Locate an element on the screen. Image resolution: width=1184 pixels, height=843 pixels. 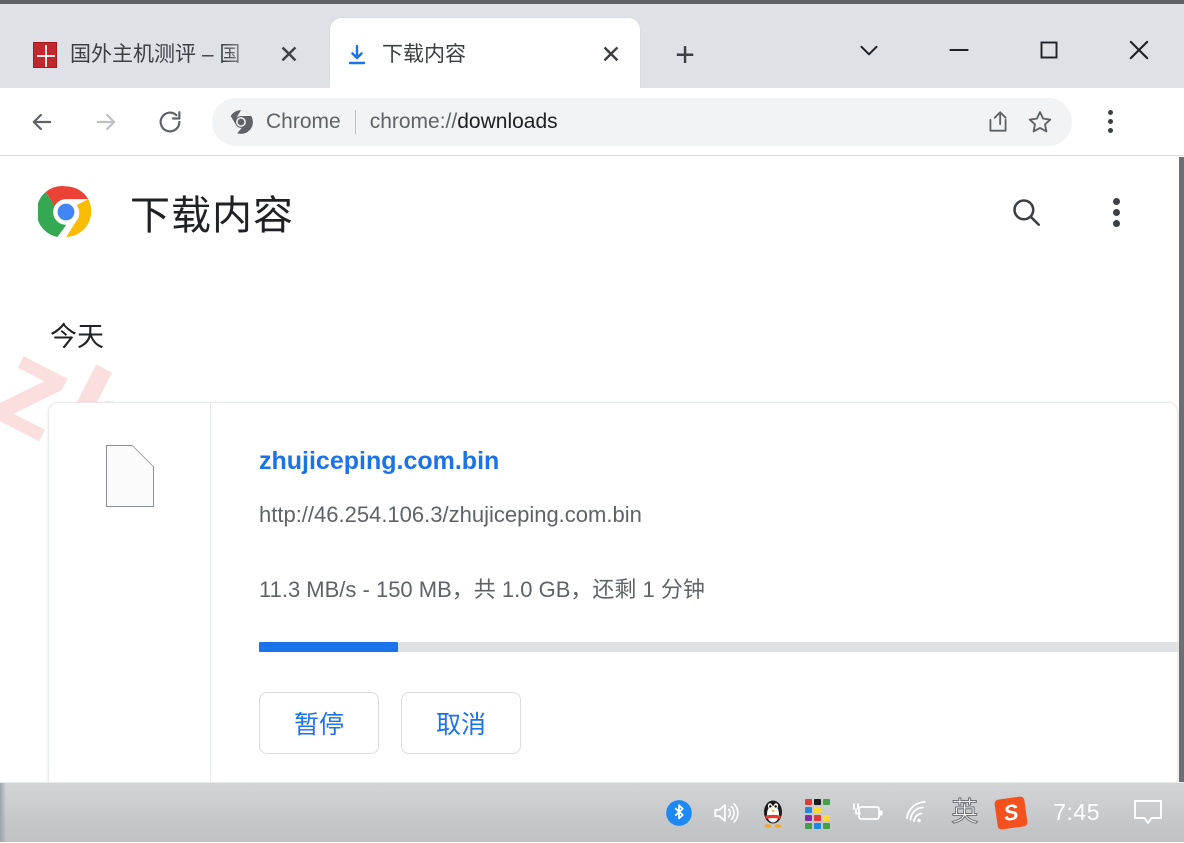
volume-icon is located at coordinates (726, 813).